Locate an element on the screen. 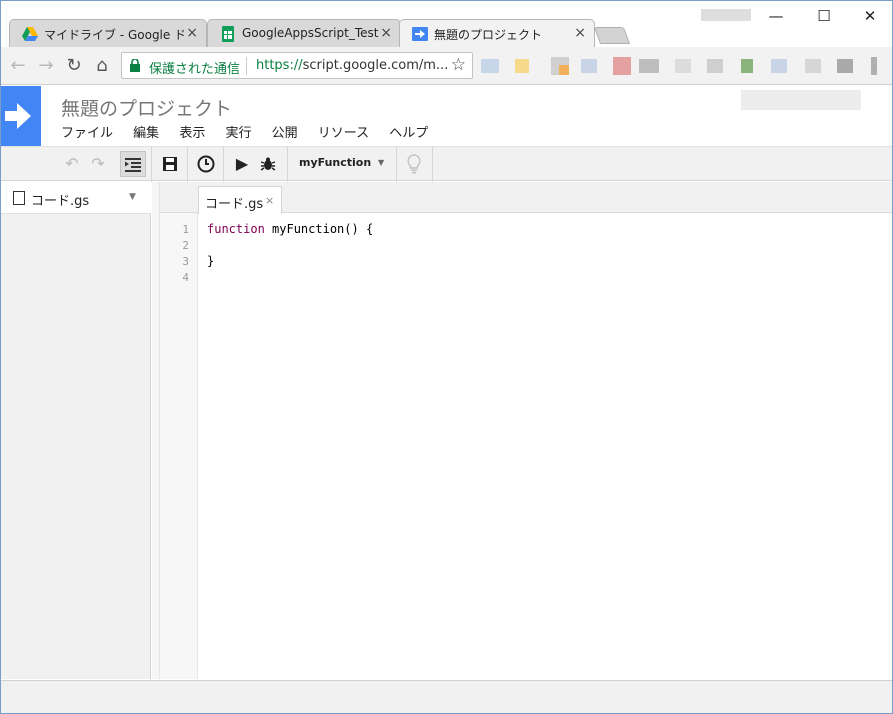  tab-sheets: GoogleAppsScript_Test - × is located at coordinates (304, 33).